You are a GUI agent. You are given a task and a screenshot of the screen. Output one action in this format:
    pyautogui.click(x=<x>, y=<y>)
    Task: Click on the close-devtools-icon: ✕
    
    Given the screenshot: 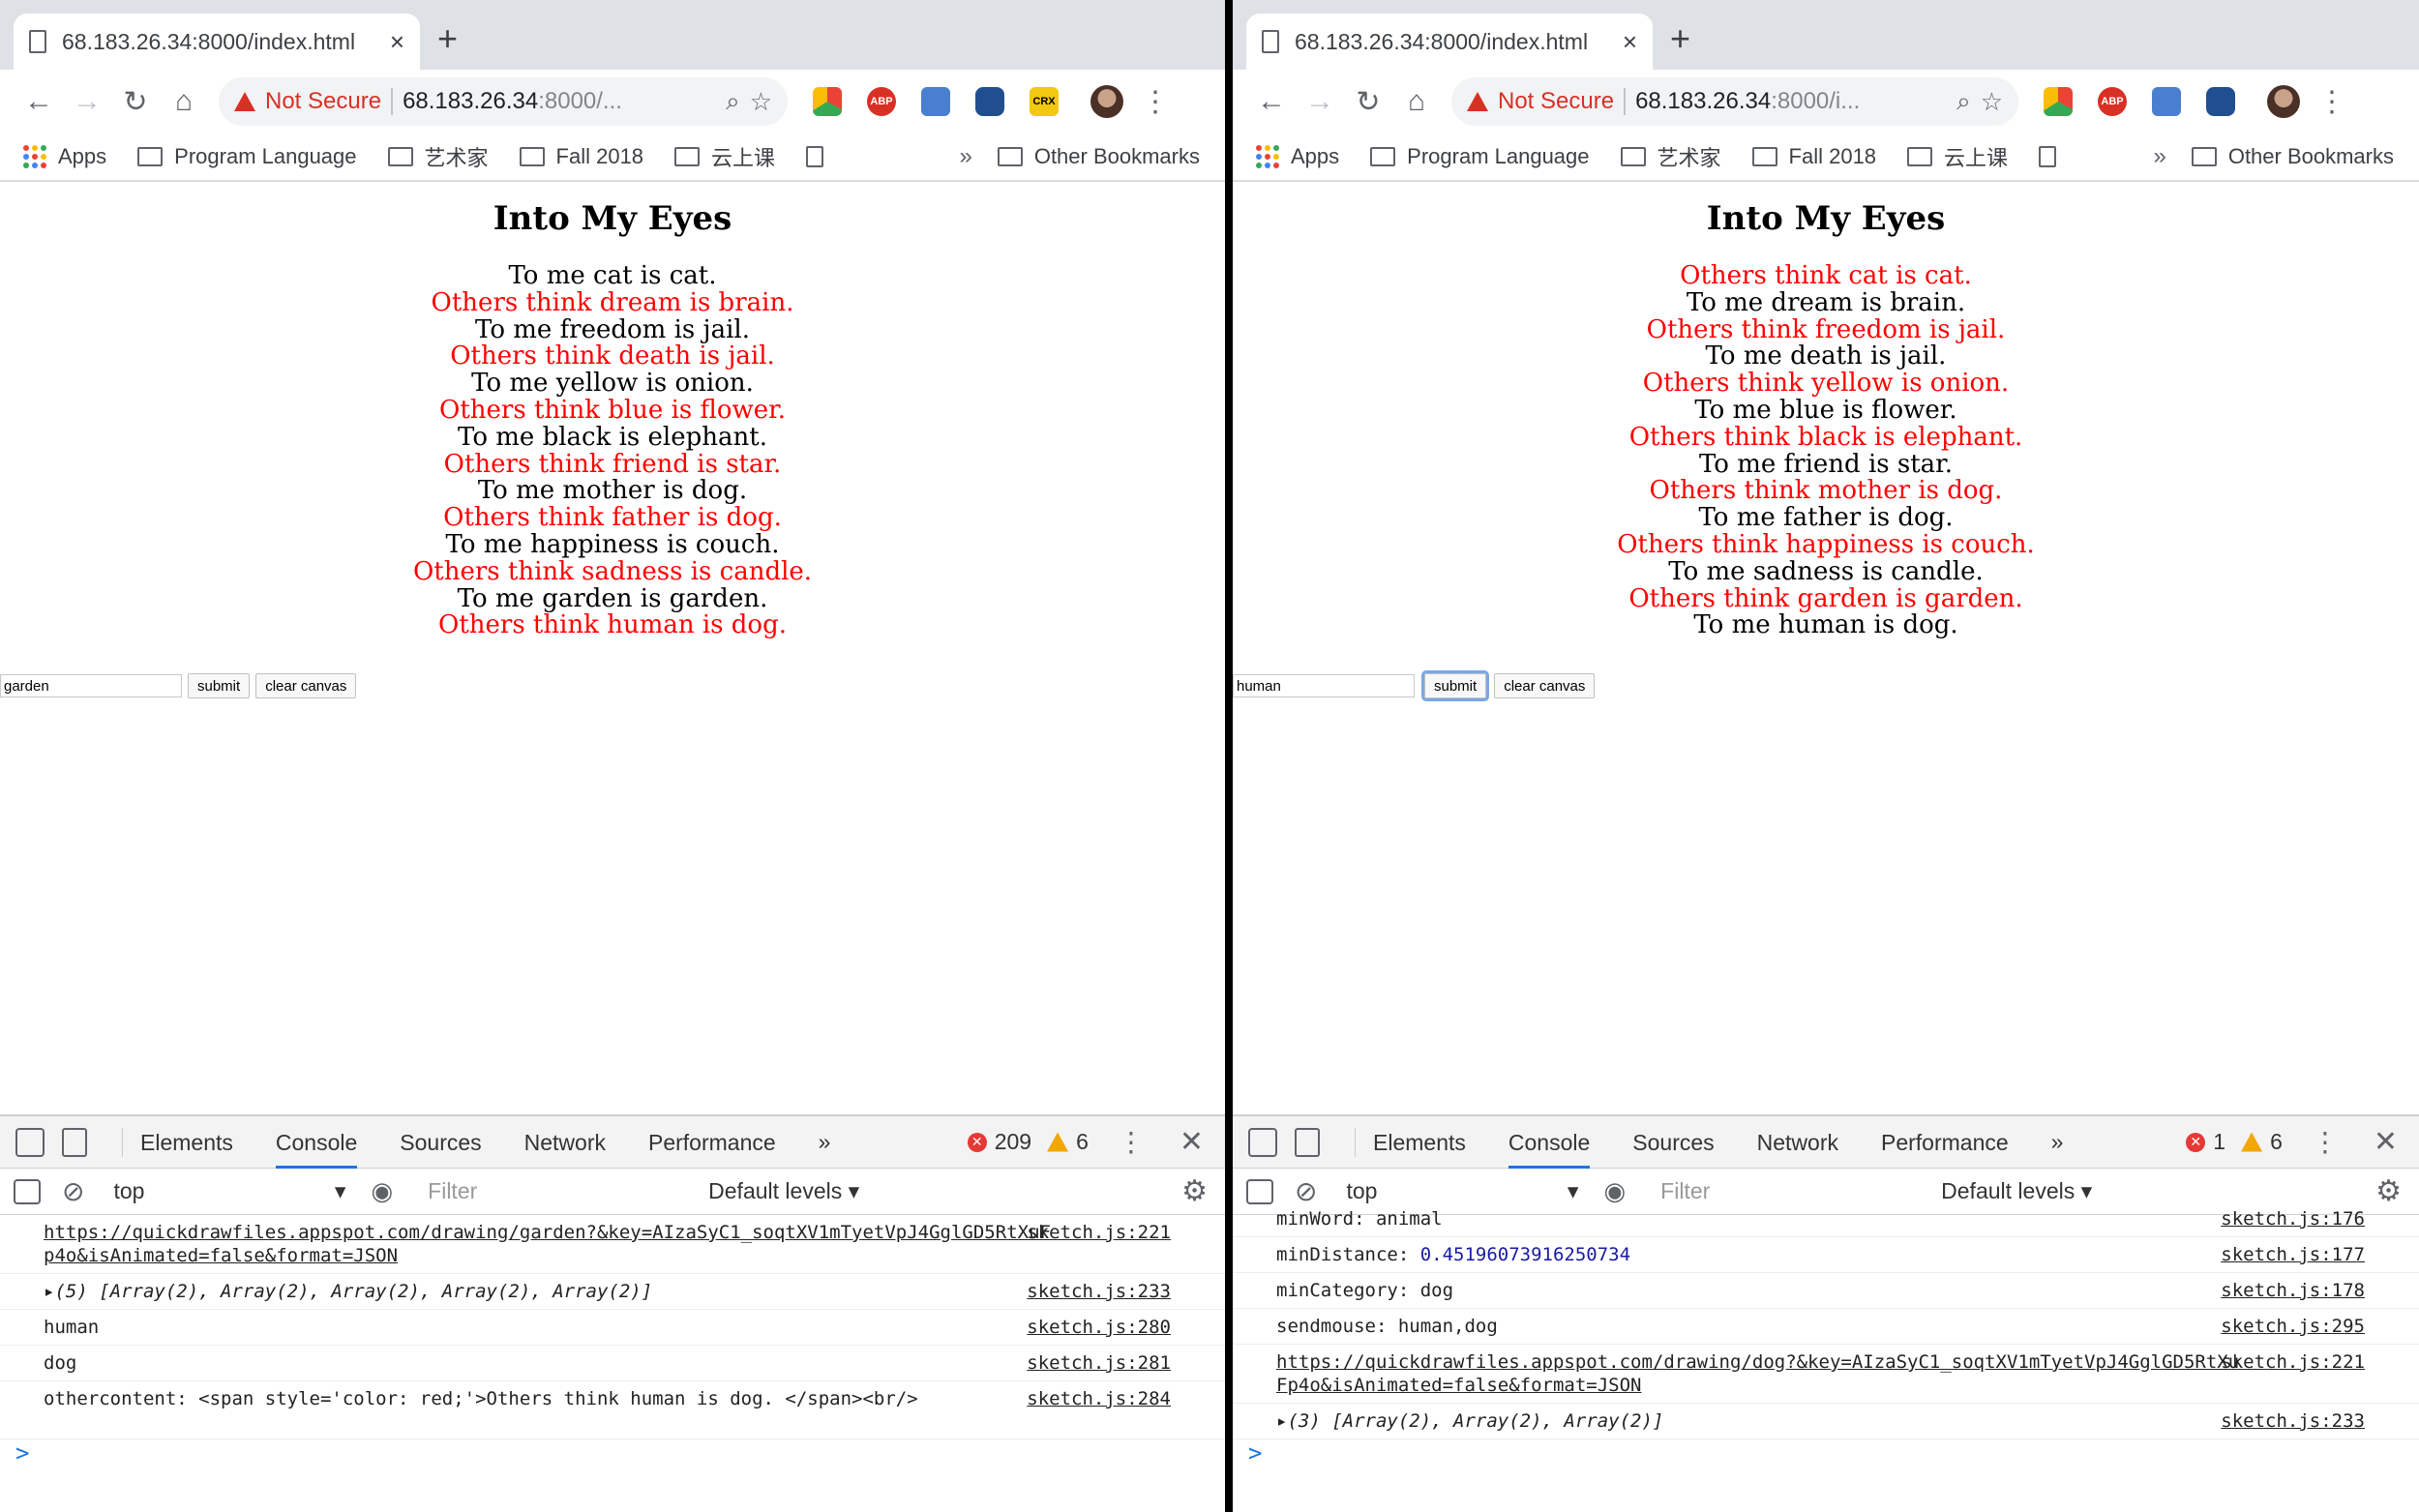 What is the action you would take?
    pyautogui.click(x=1192, y=1142)
    